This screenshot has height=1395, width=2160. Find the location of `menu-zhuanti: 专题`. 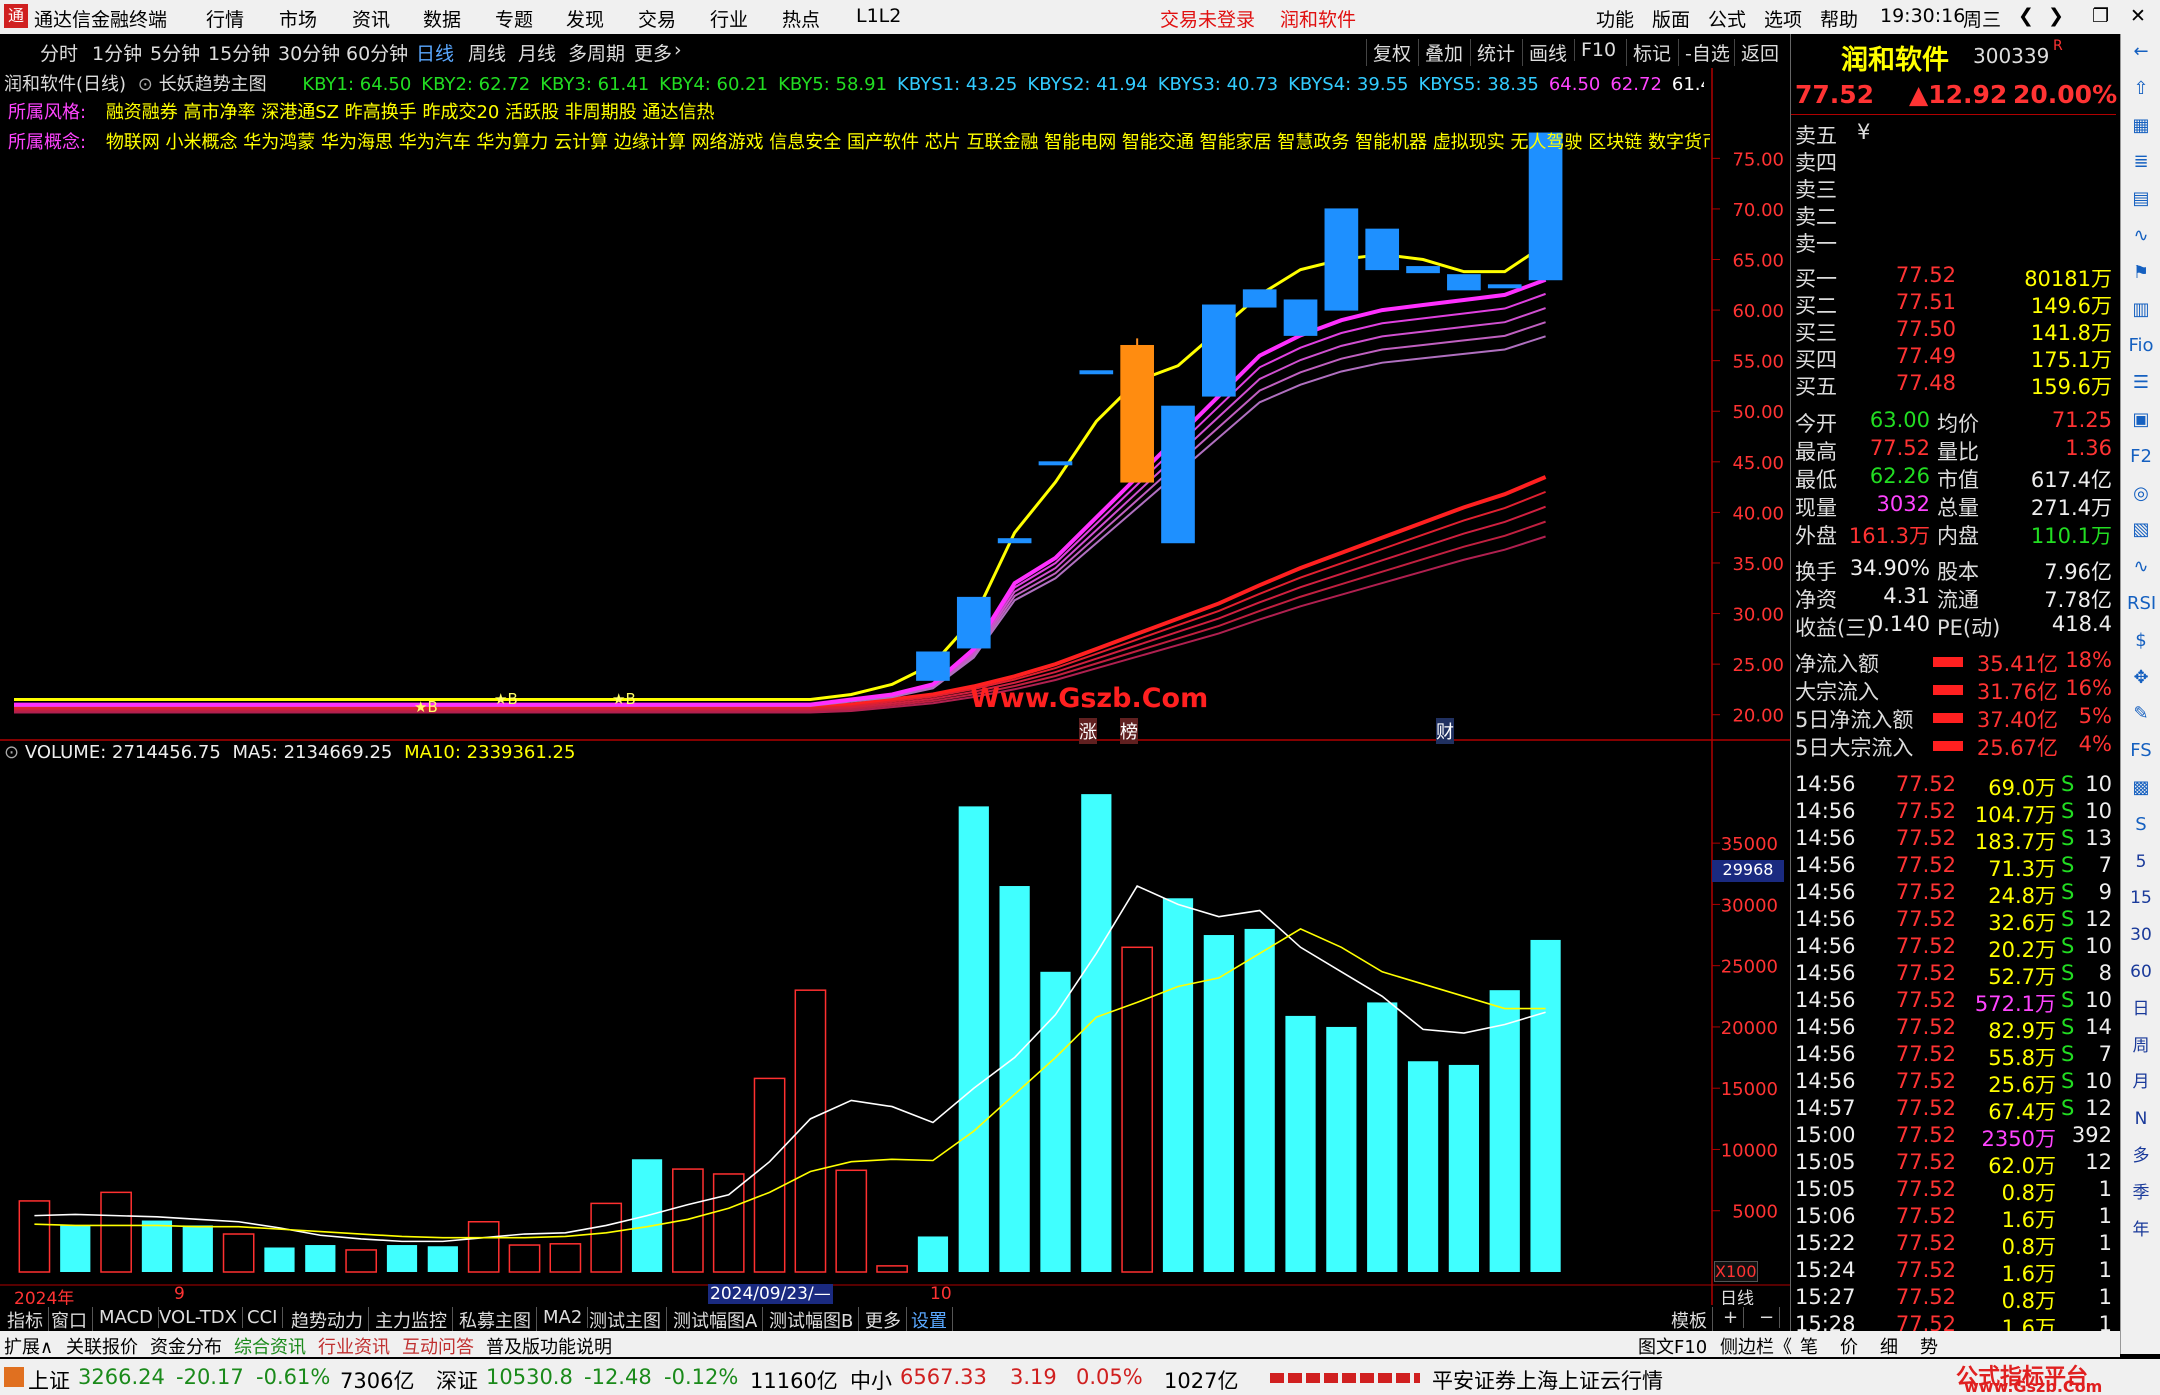

menu-zhuanti: 专题 is located at coordinates (514, 18).